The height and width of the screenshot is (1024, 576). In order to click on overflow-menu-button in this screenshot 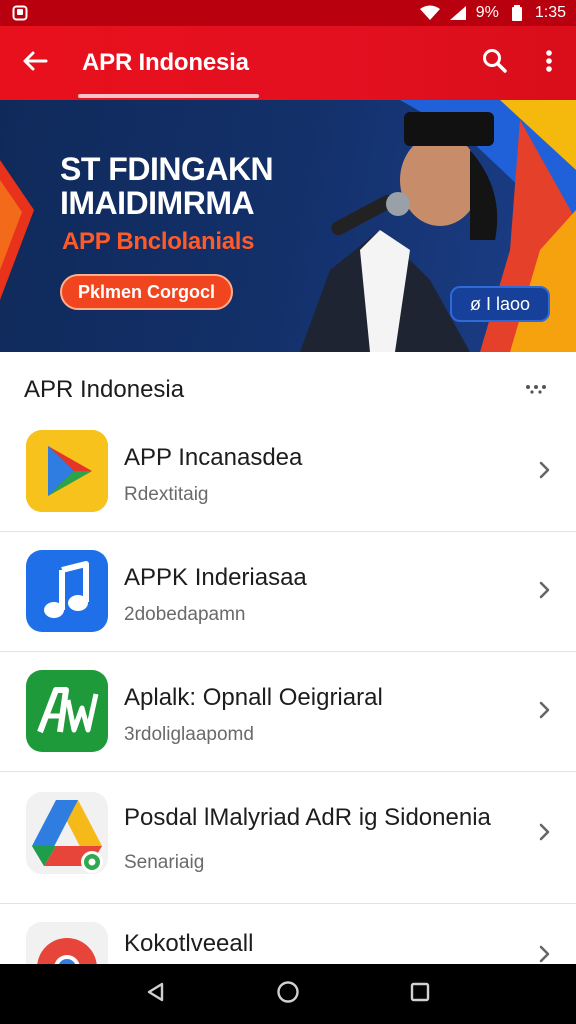, I will do `click(549, 63)`.